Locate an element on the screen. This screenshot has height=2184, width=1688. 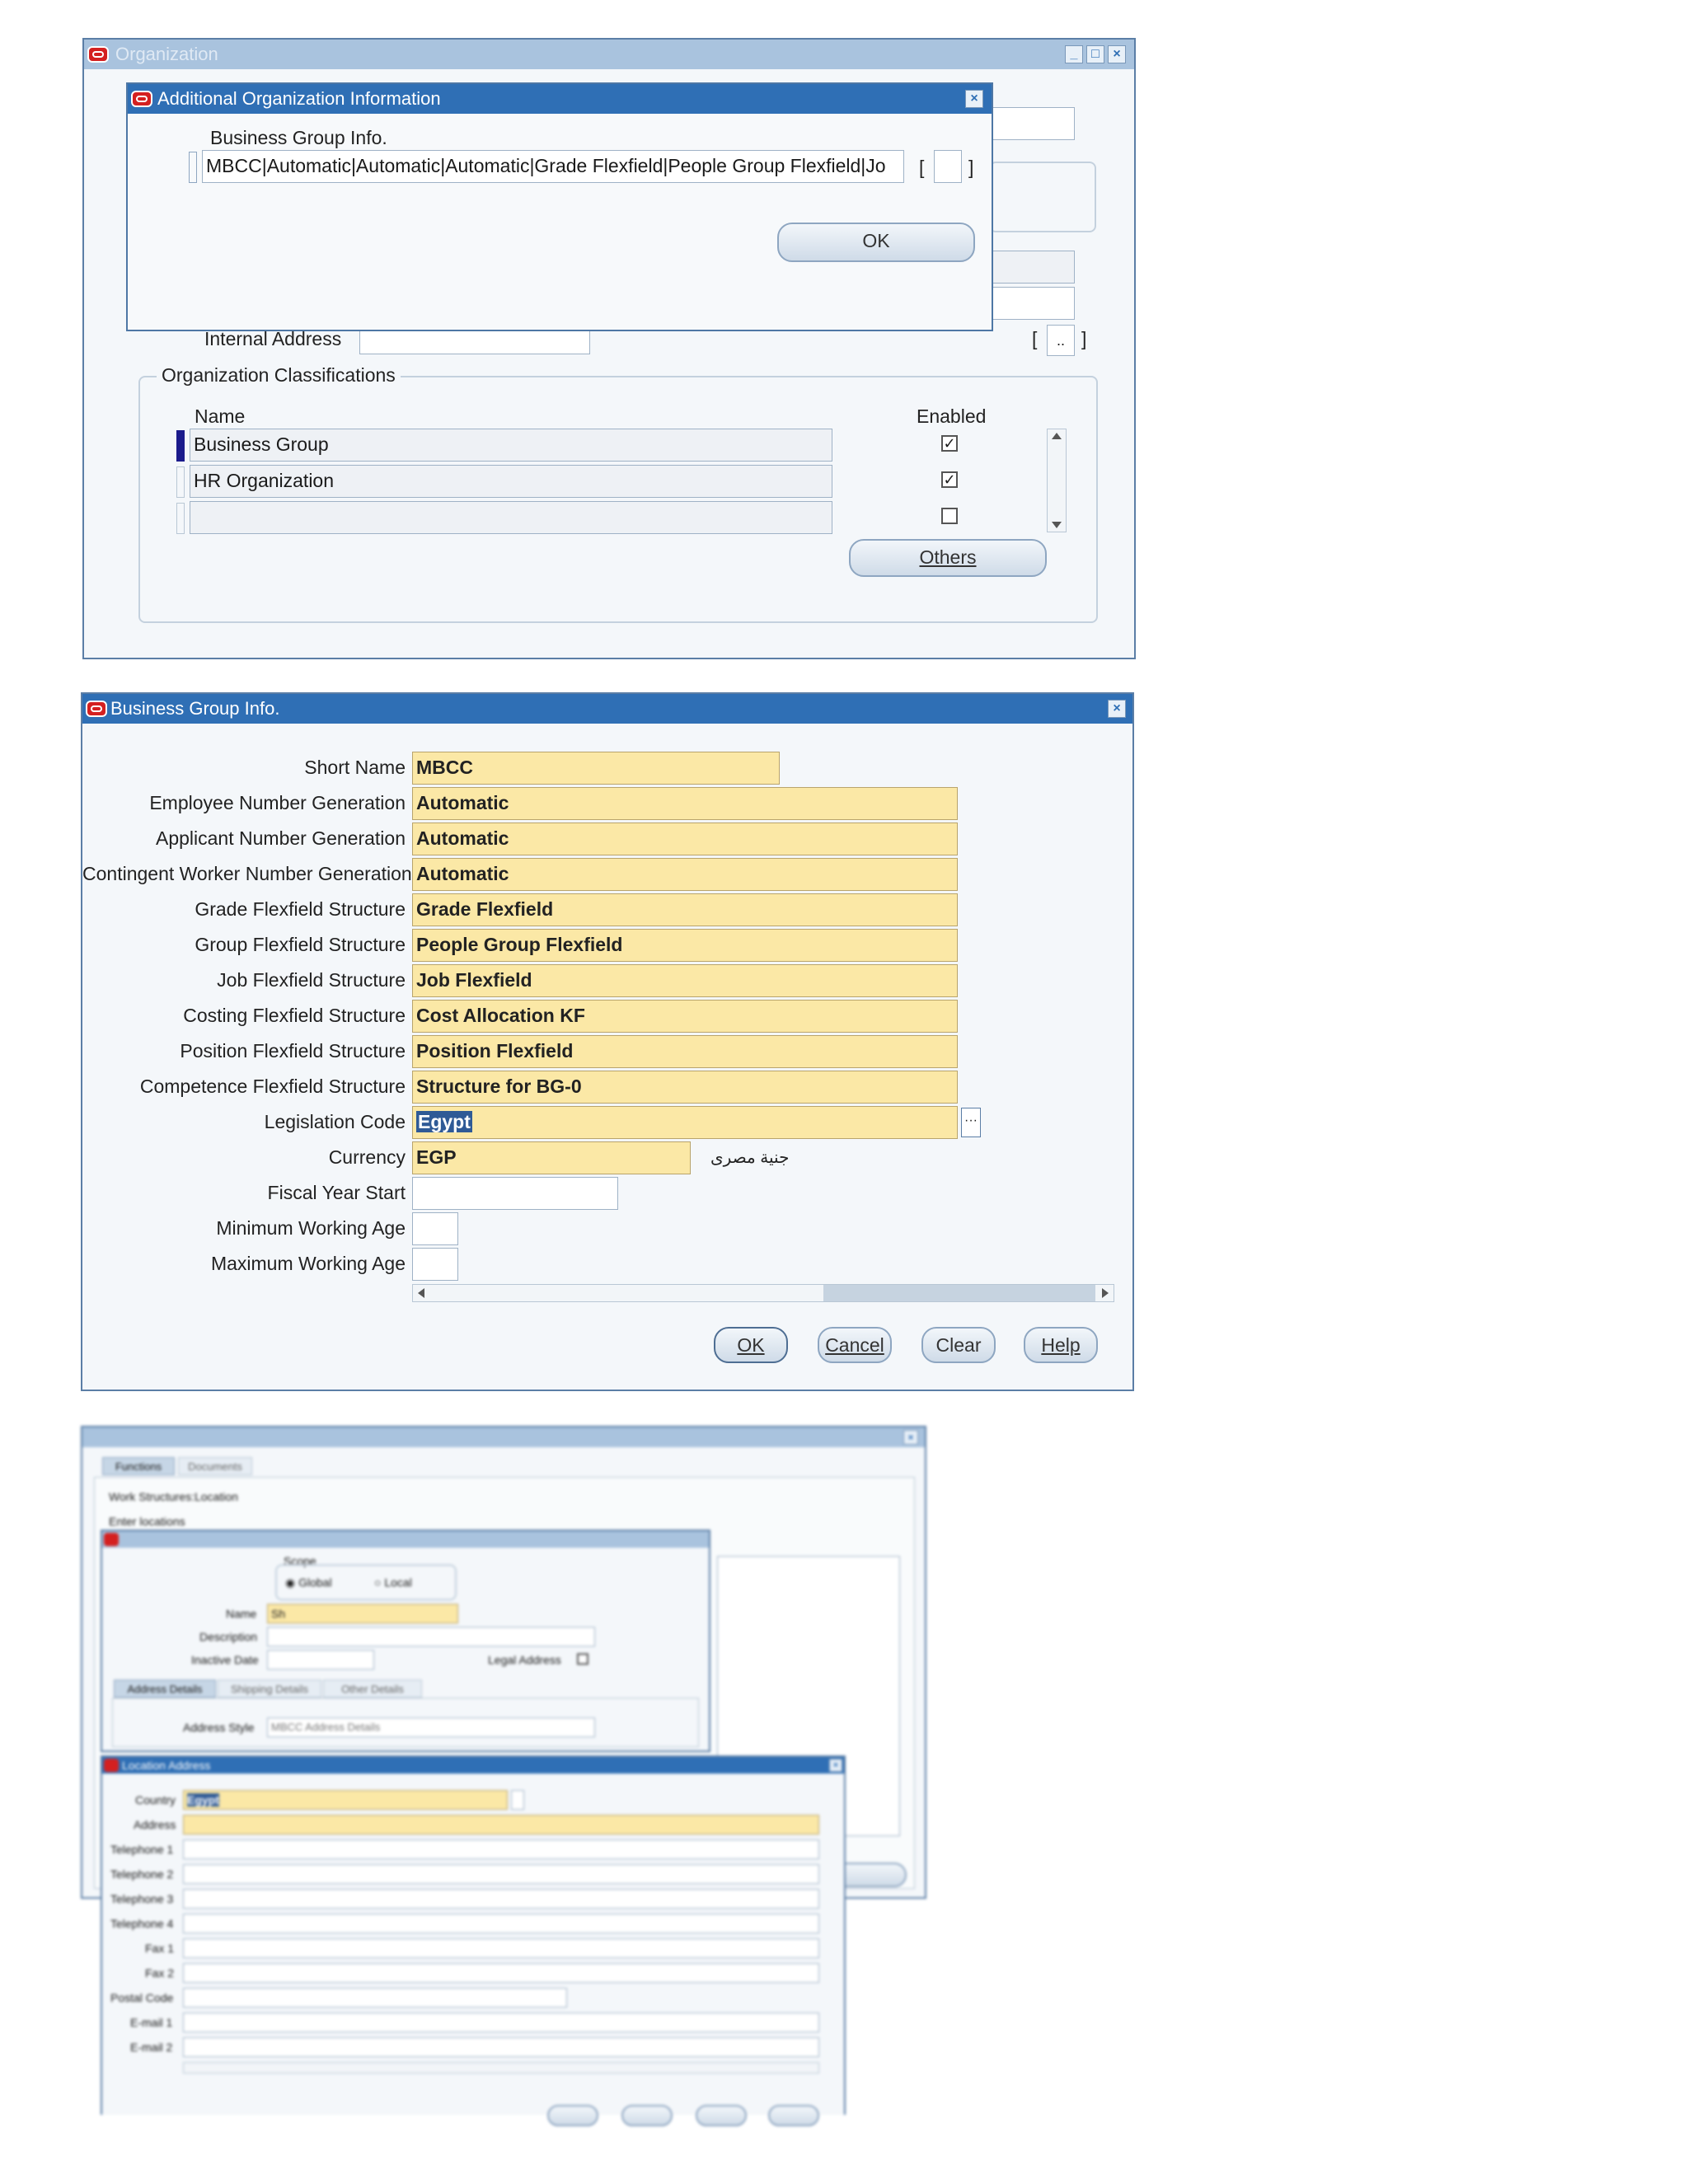
scope-local-radio: ○ Local is located at coordinates (393, 1582).